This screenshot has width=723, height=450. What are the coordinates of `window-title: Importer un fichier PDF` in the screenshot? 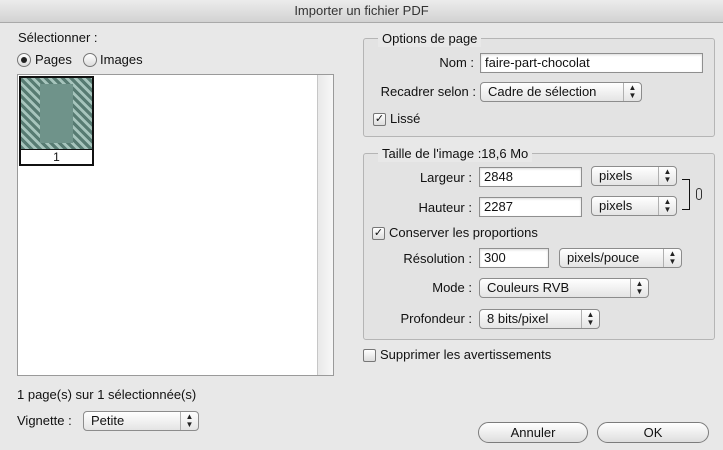 It's located at (361, 11).